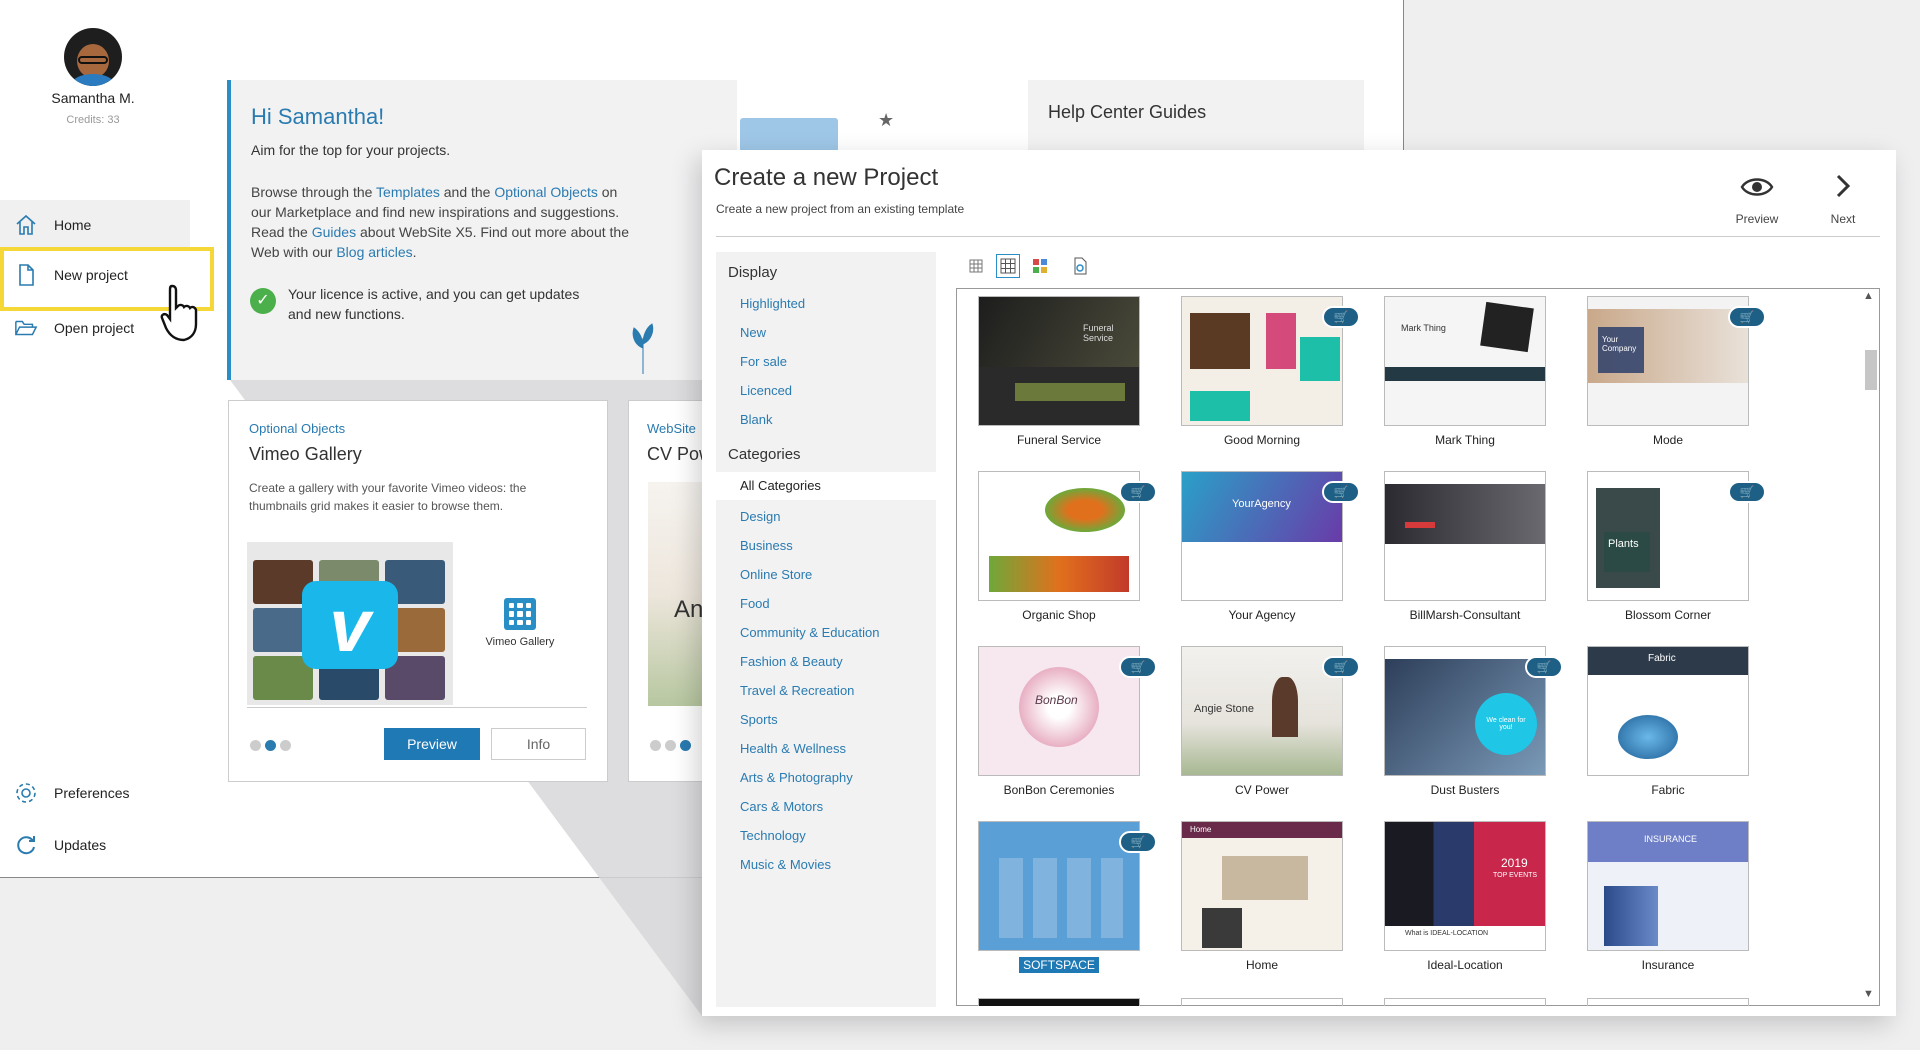  Describe the element at coordinates (1465, 440) in the screenshot. I see `template-name: Mark Thing` at that location.